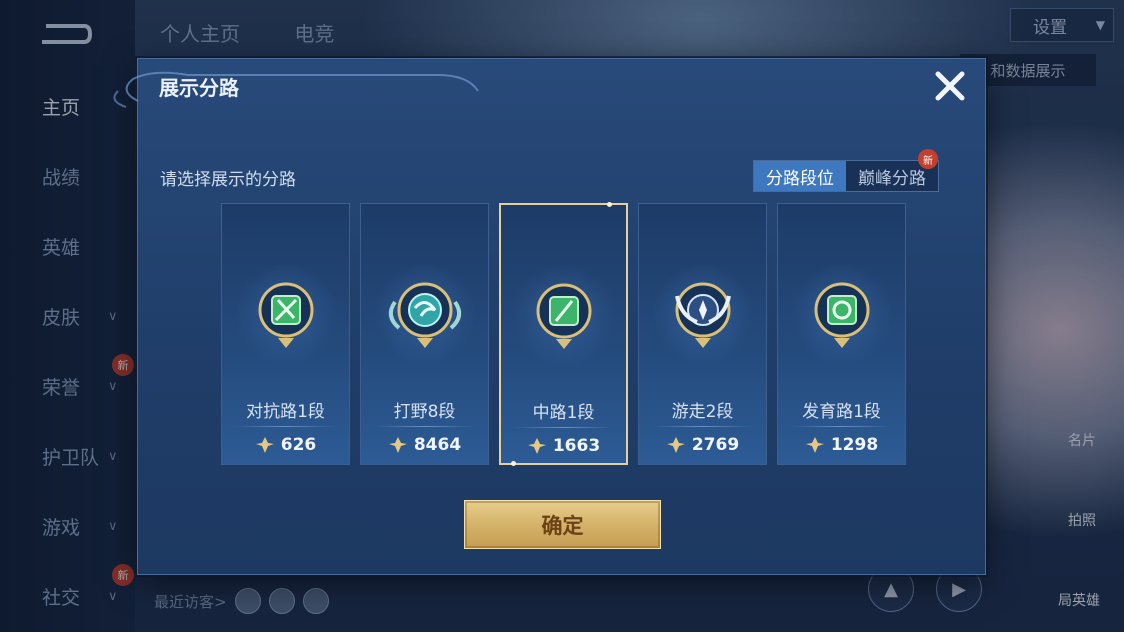  I want to click on lane-card: 中路1段 1663, so click(563, 334).